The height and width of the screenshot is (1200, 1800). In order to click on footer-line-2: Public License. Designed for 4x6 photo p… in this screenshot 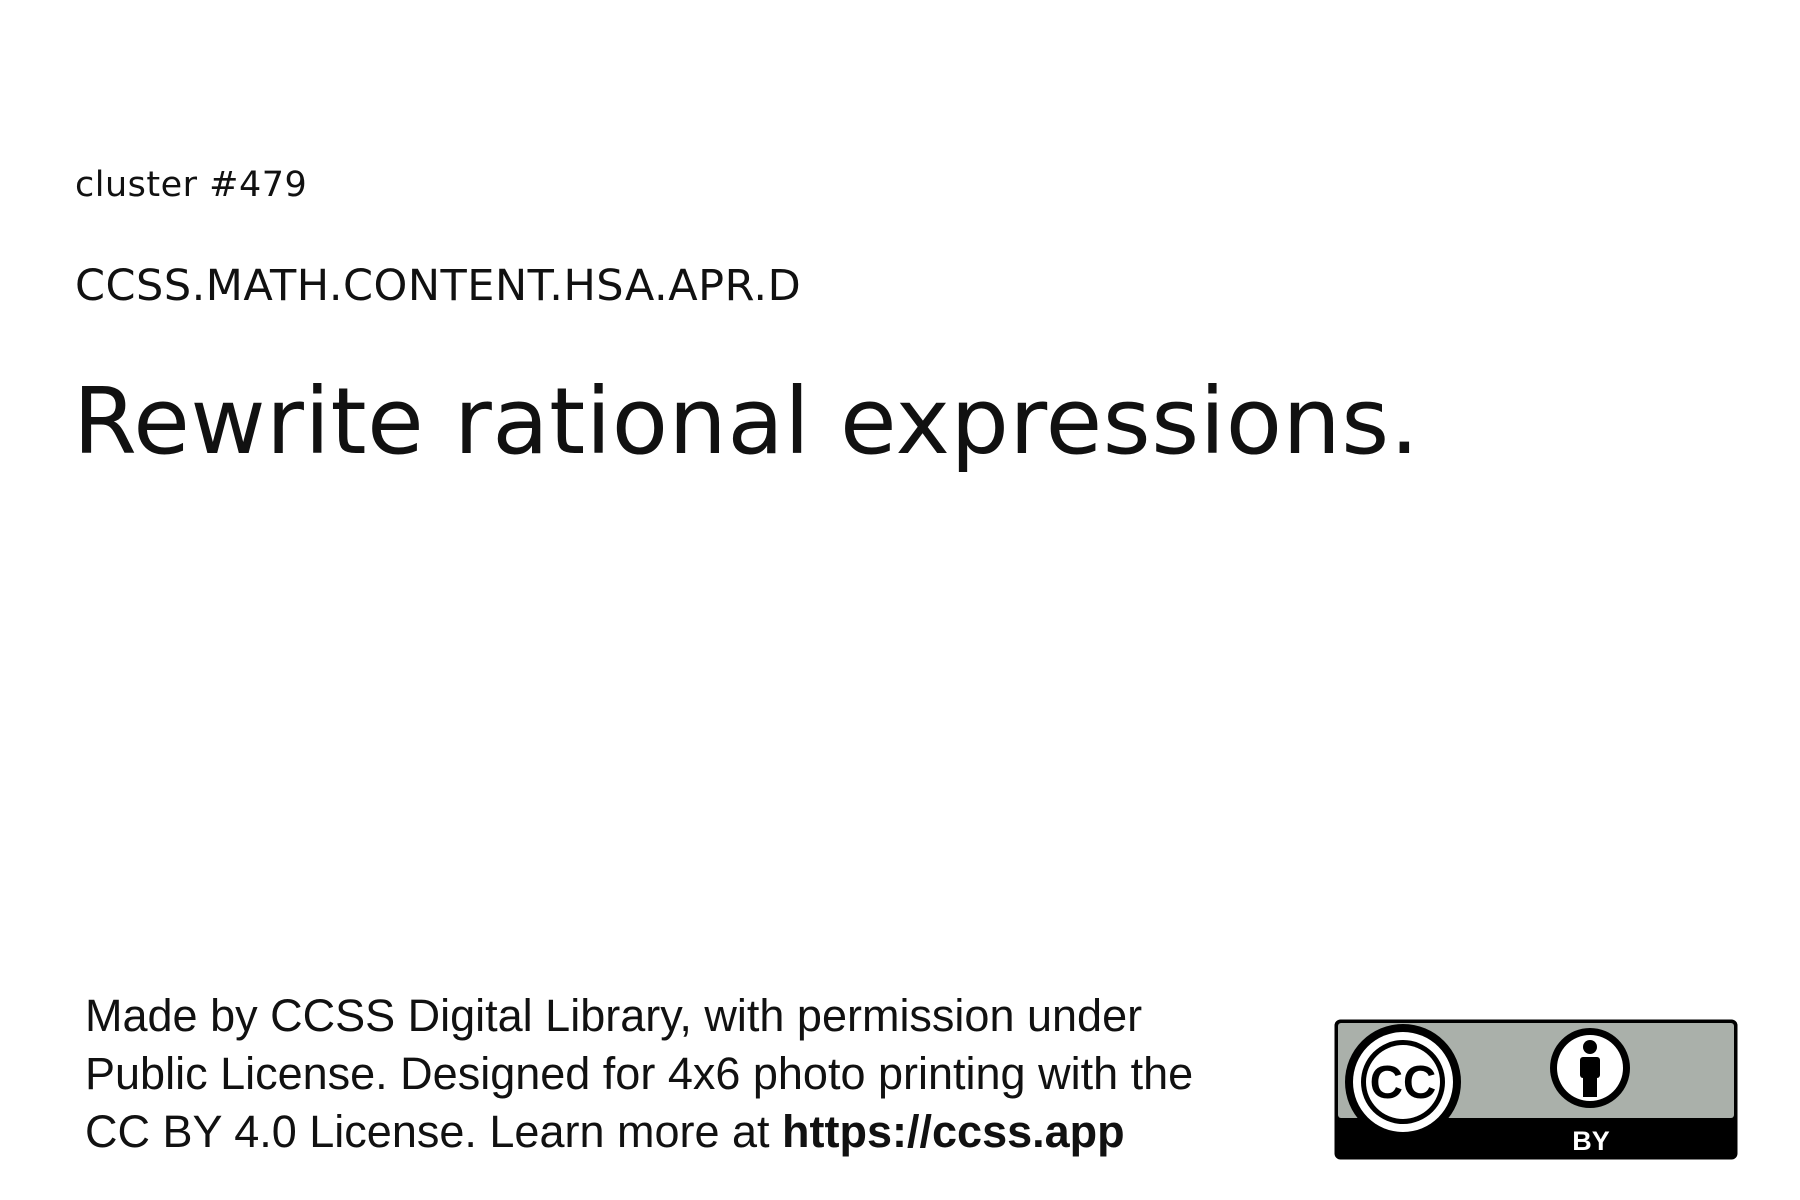, I will do `click(639, 1073)`.